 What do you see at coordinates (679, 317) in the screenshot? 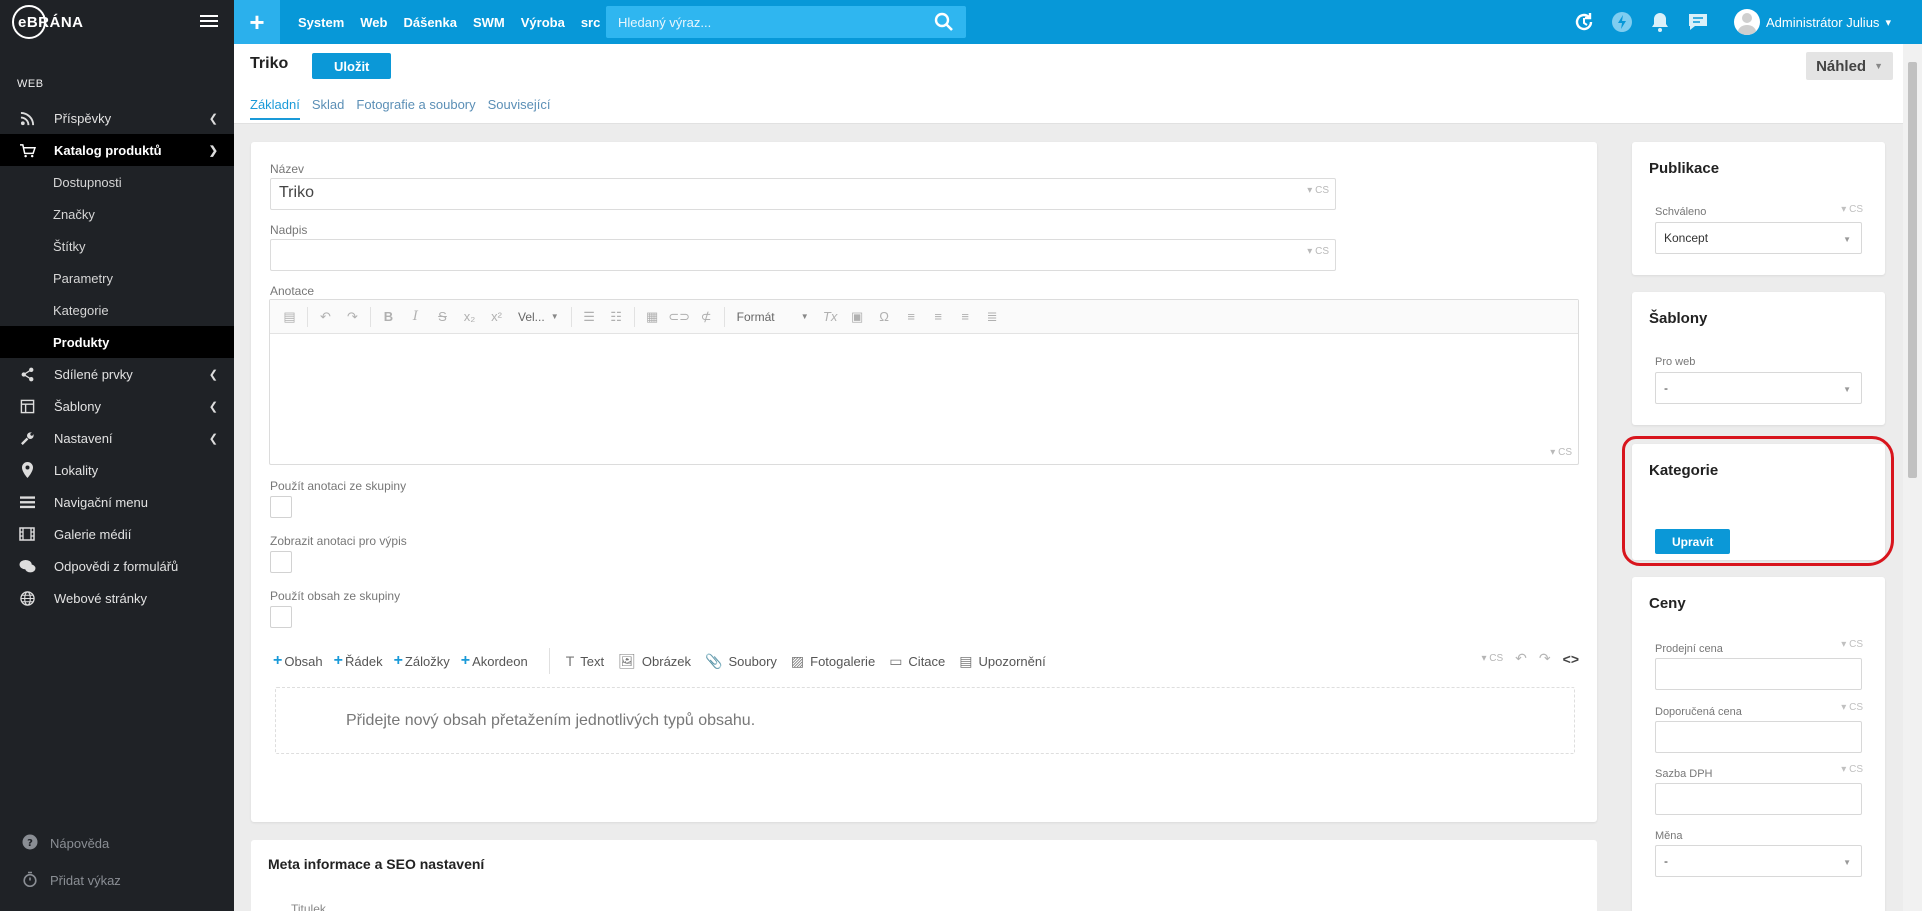
I see `link-icon: ⊂⊃` at bounding box center [679, 317].